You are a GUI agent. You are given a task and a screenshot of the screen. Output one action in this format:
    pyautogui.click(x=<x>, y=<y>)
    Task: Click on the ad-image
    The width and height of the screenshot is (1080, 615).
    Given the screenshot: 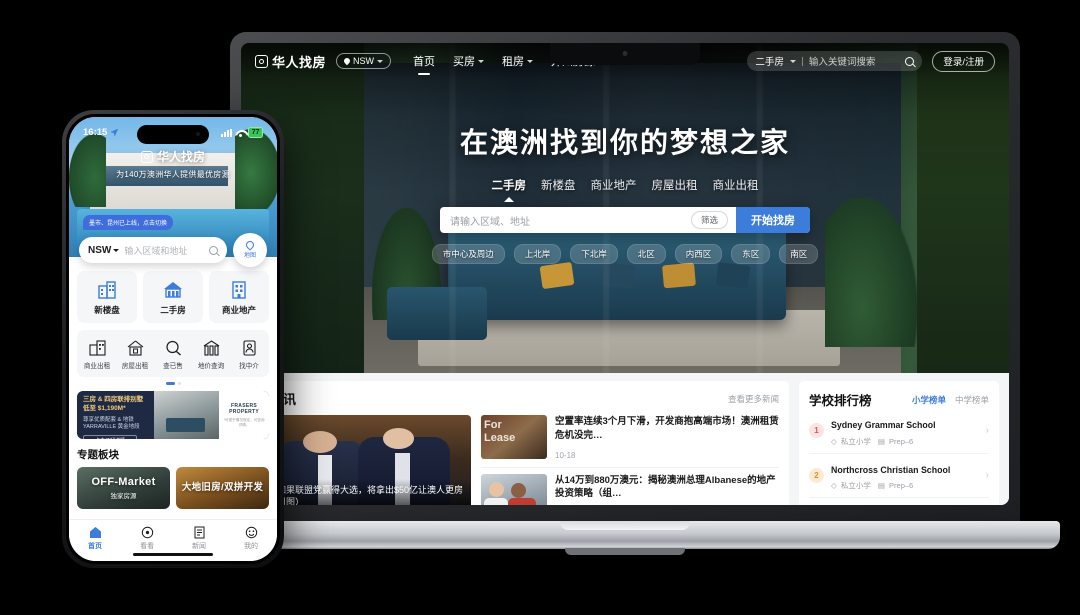 What is the action you would take?
    pyautogui.click(x=186, y=415)
    